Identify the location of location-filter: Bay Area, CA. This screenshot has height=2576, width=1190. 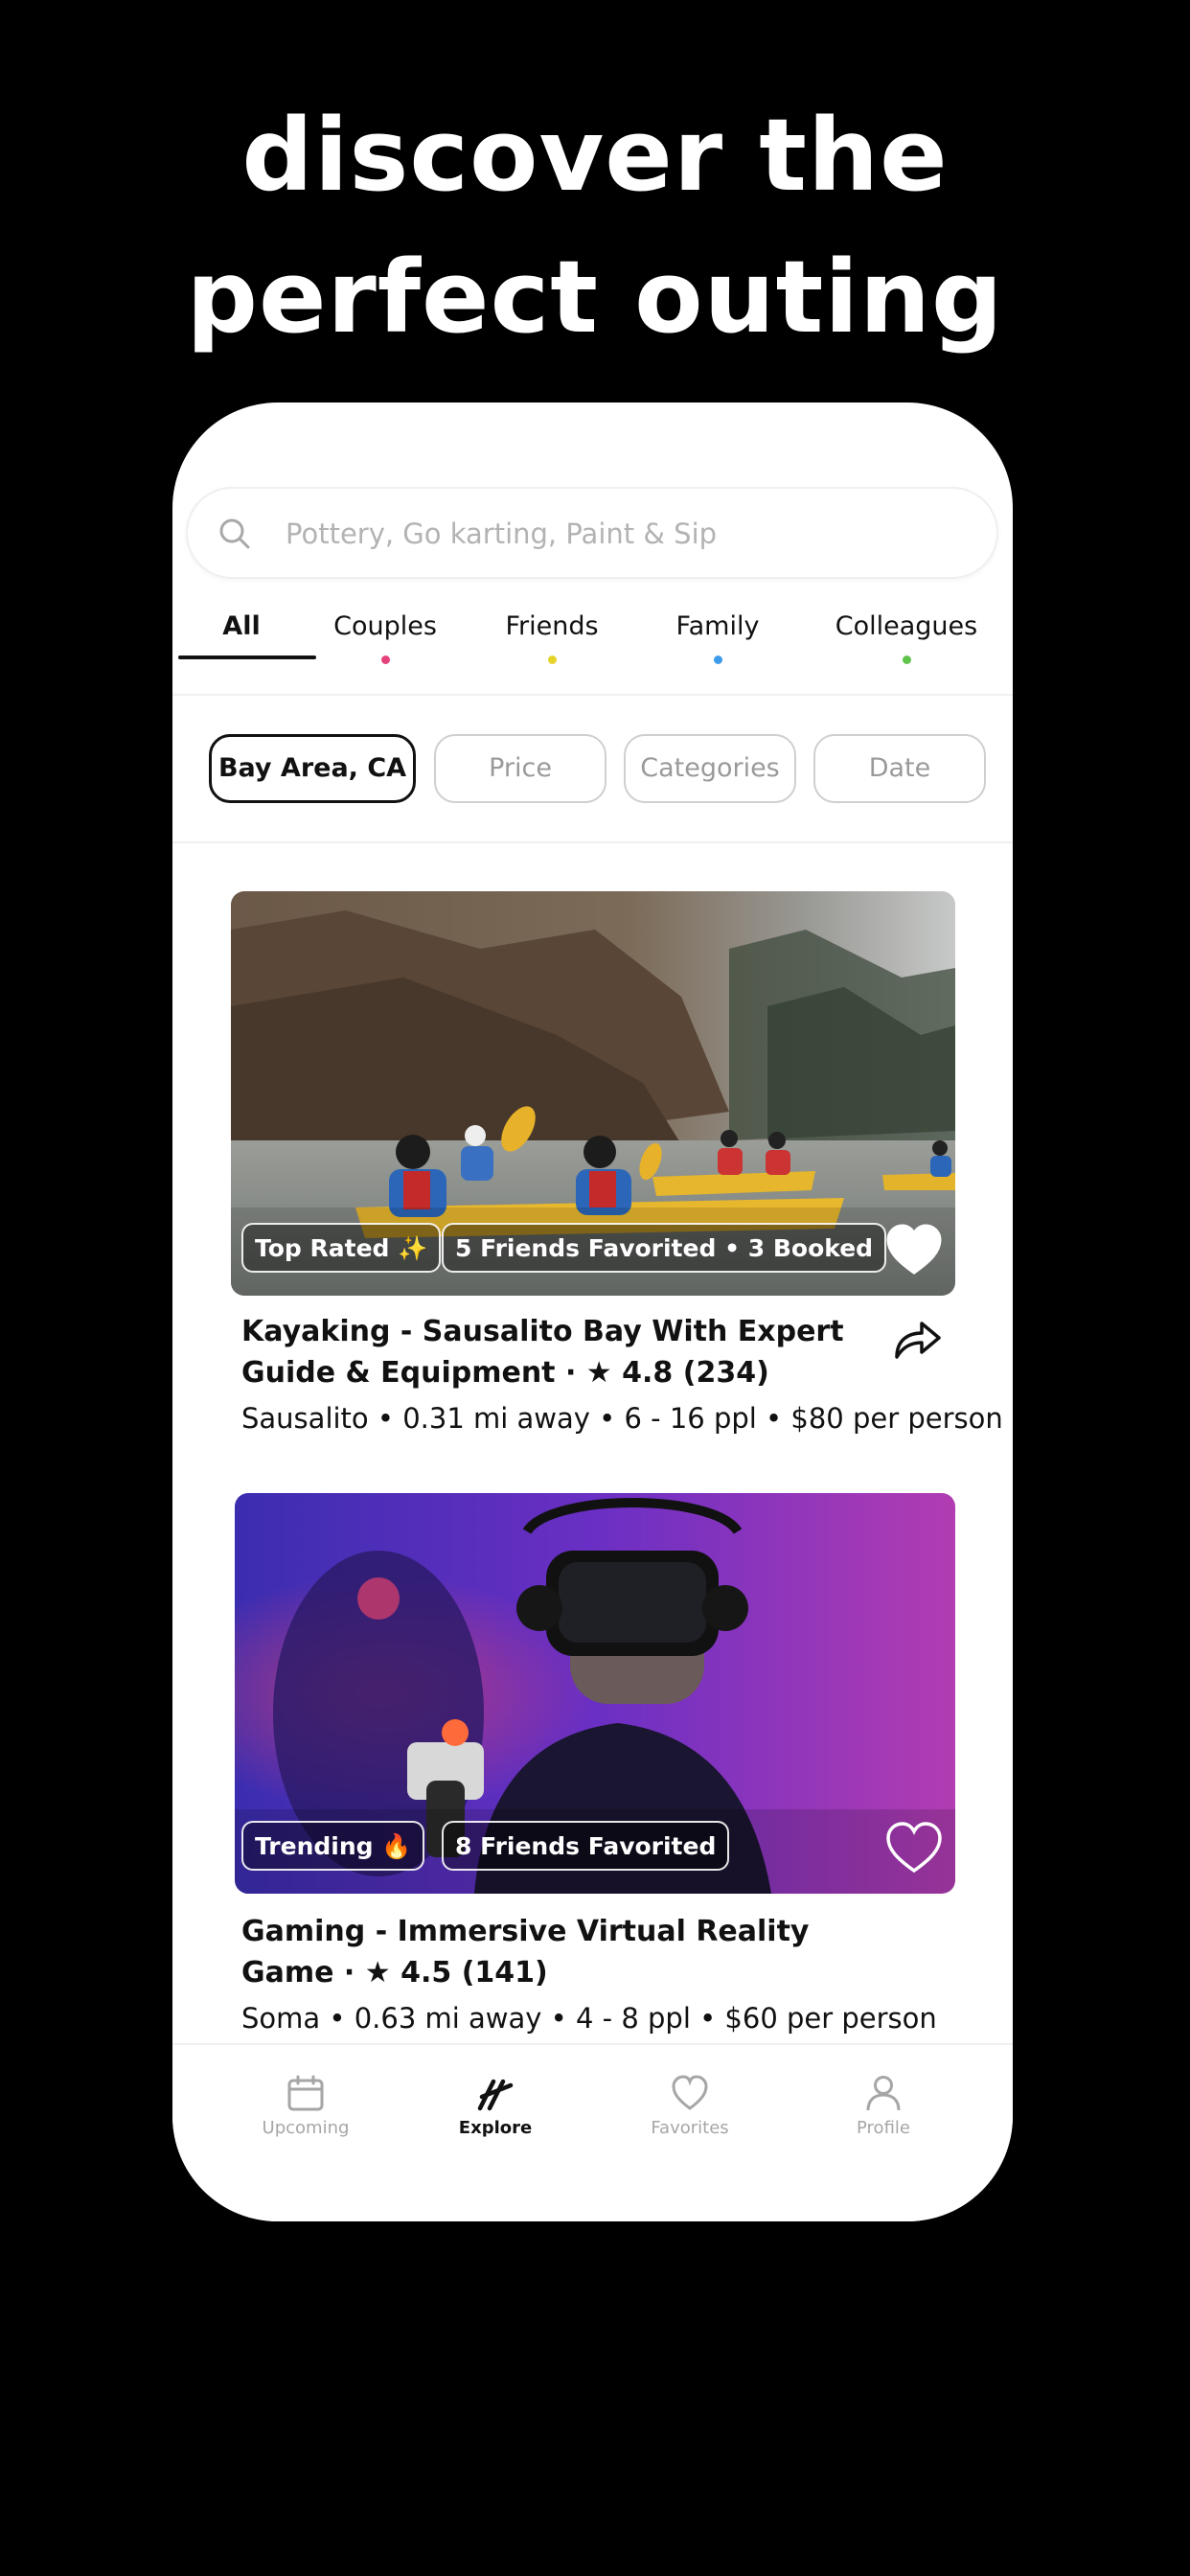
(312, 768).